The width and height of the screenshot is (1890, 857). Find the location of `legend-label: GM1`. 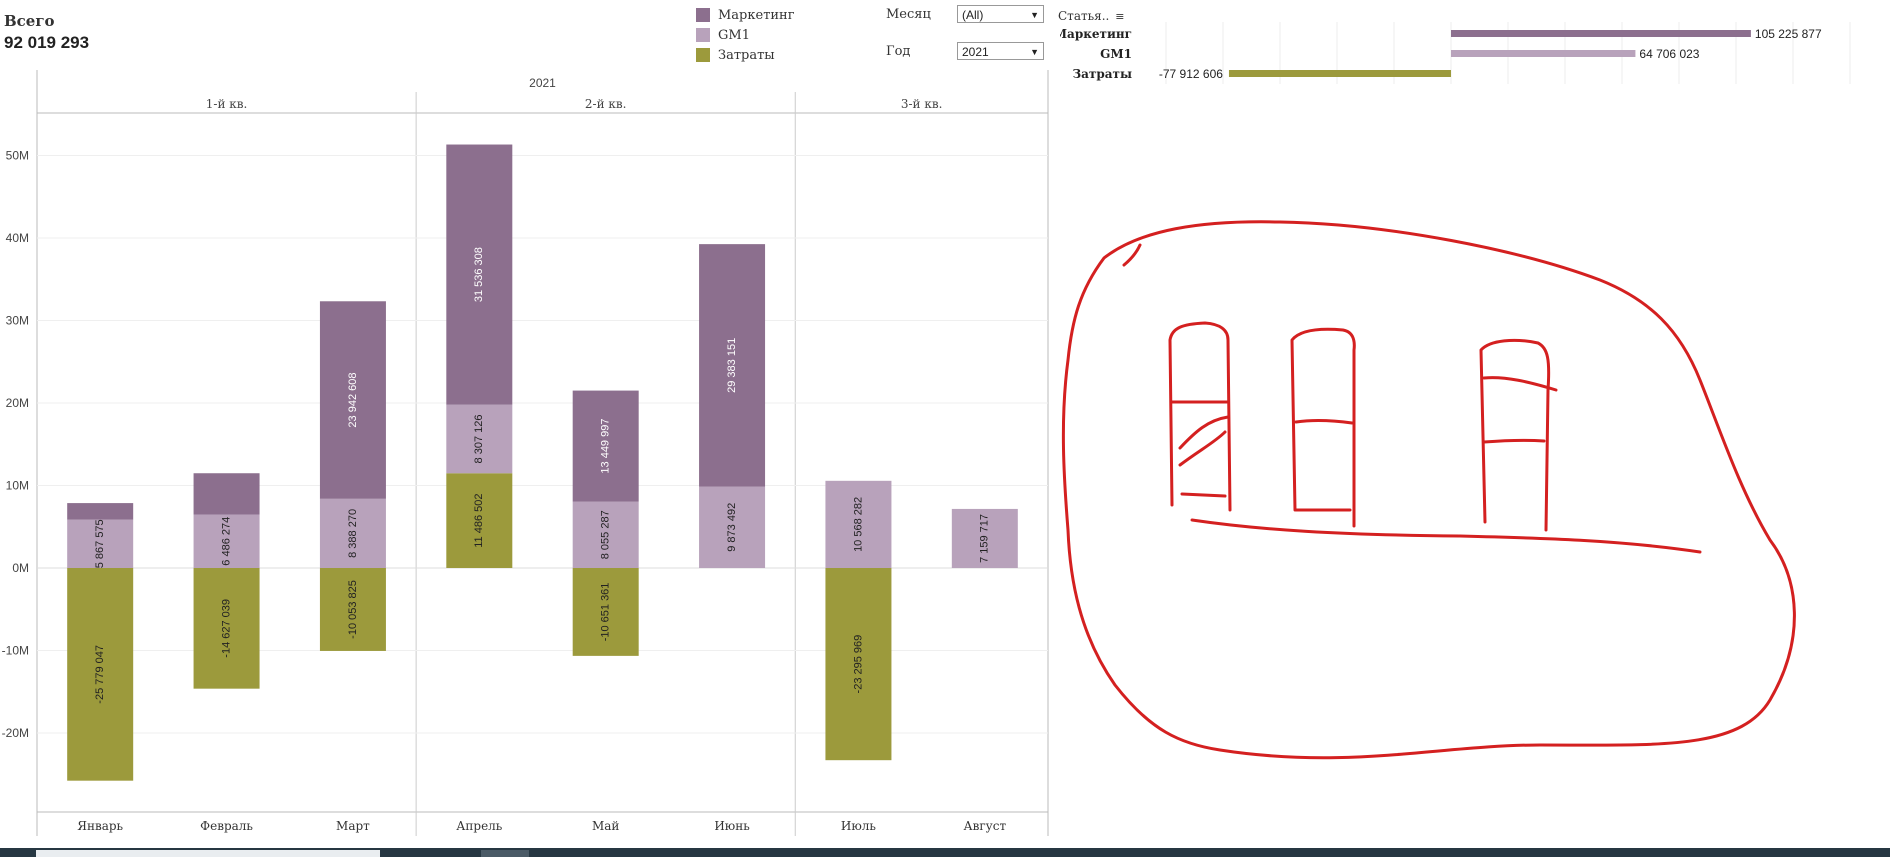

legend-label: GM1 is located at coordinates (734, 35).